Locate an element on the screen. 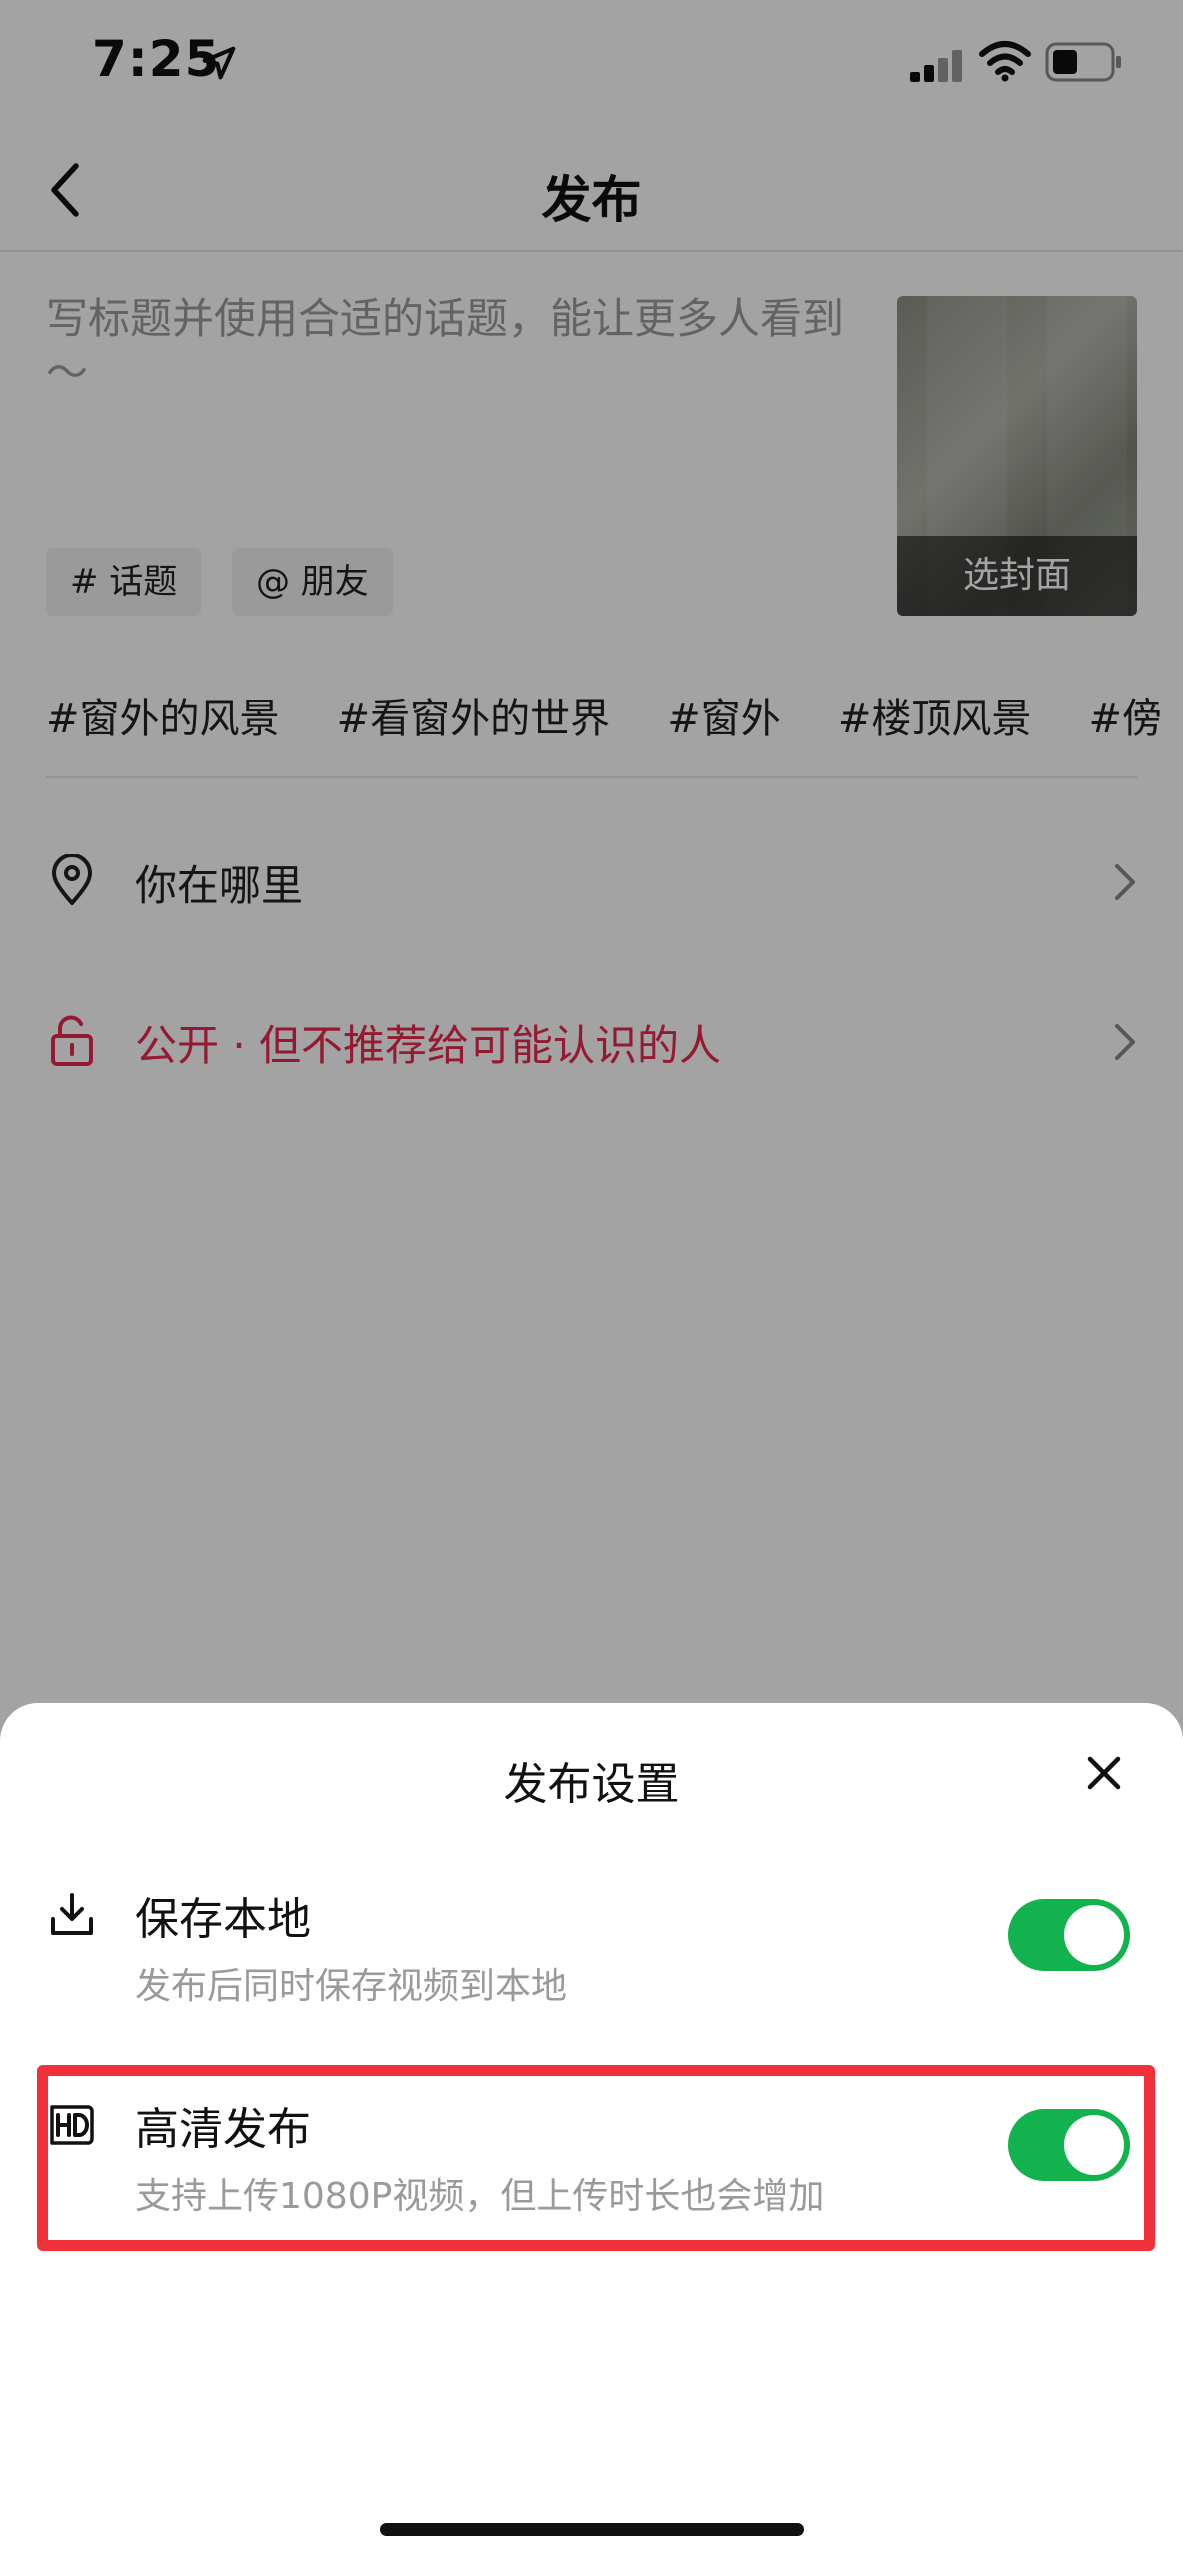 This screenshot has height=2560, width=1183. save-local-setting: 保存本地 发布后同时保存视频到本地 is located at coordinates (591, 1948).